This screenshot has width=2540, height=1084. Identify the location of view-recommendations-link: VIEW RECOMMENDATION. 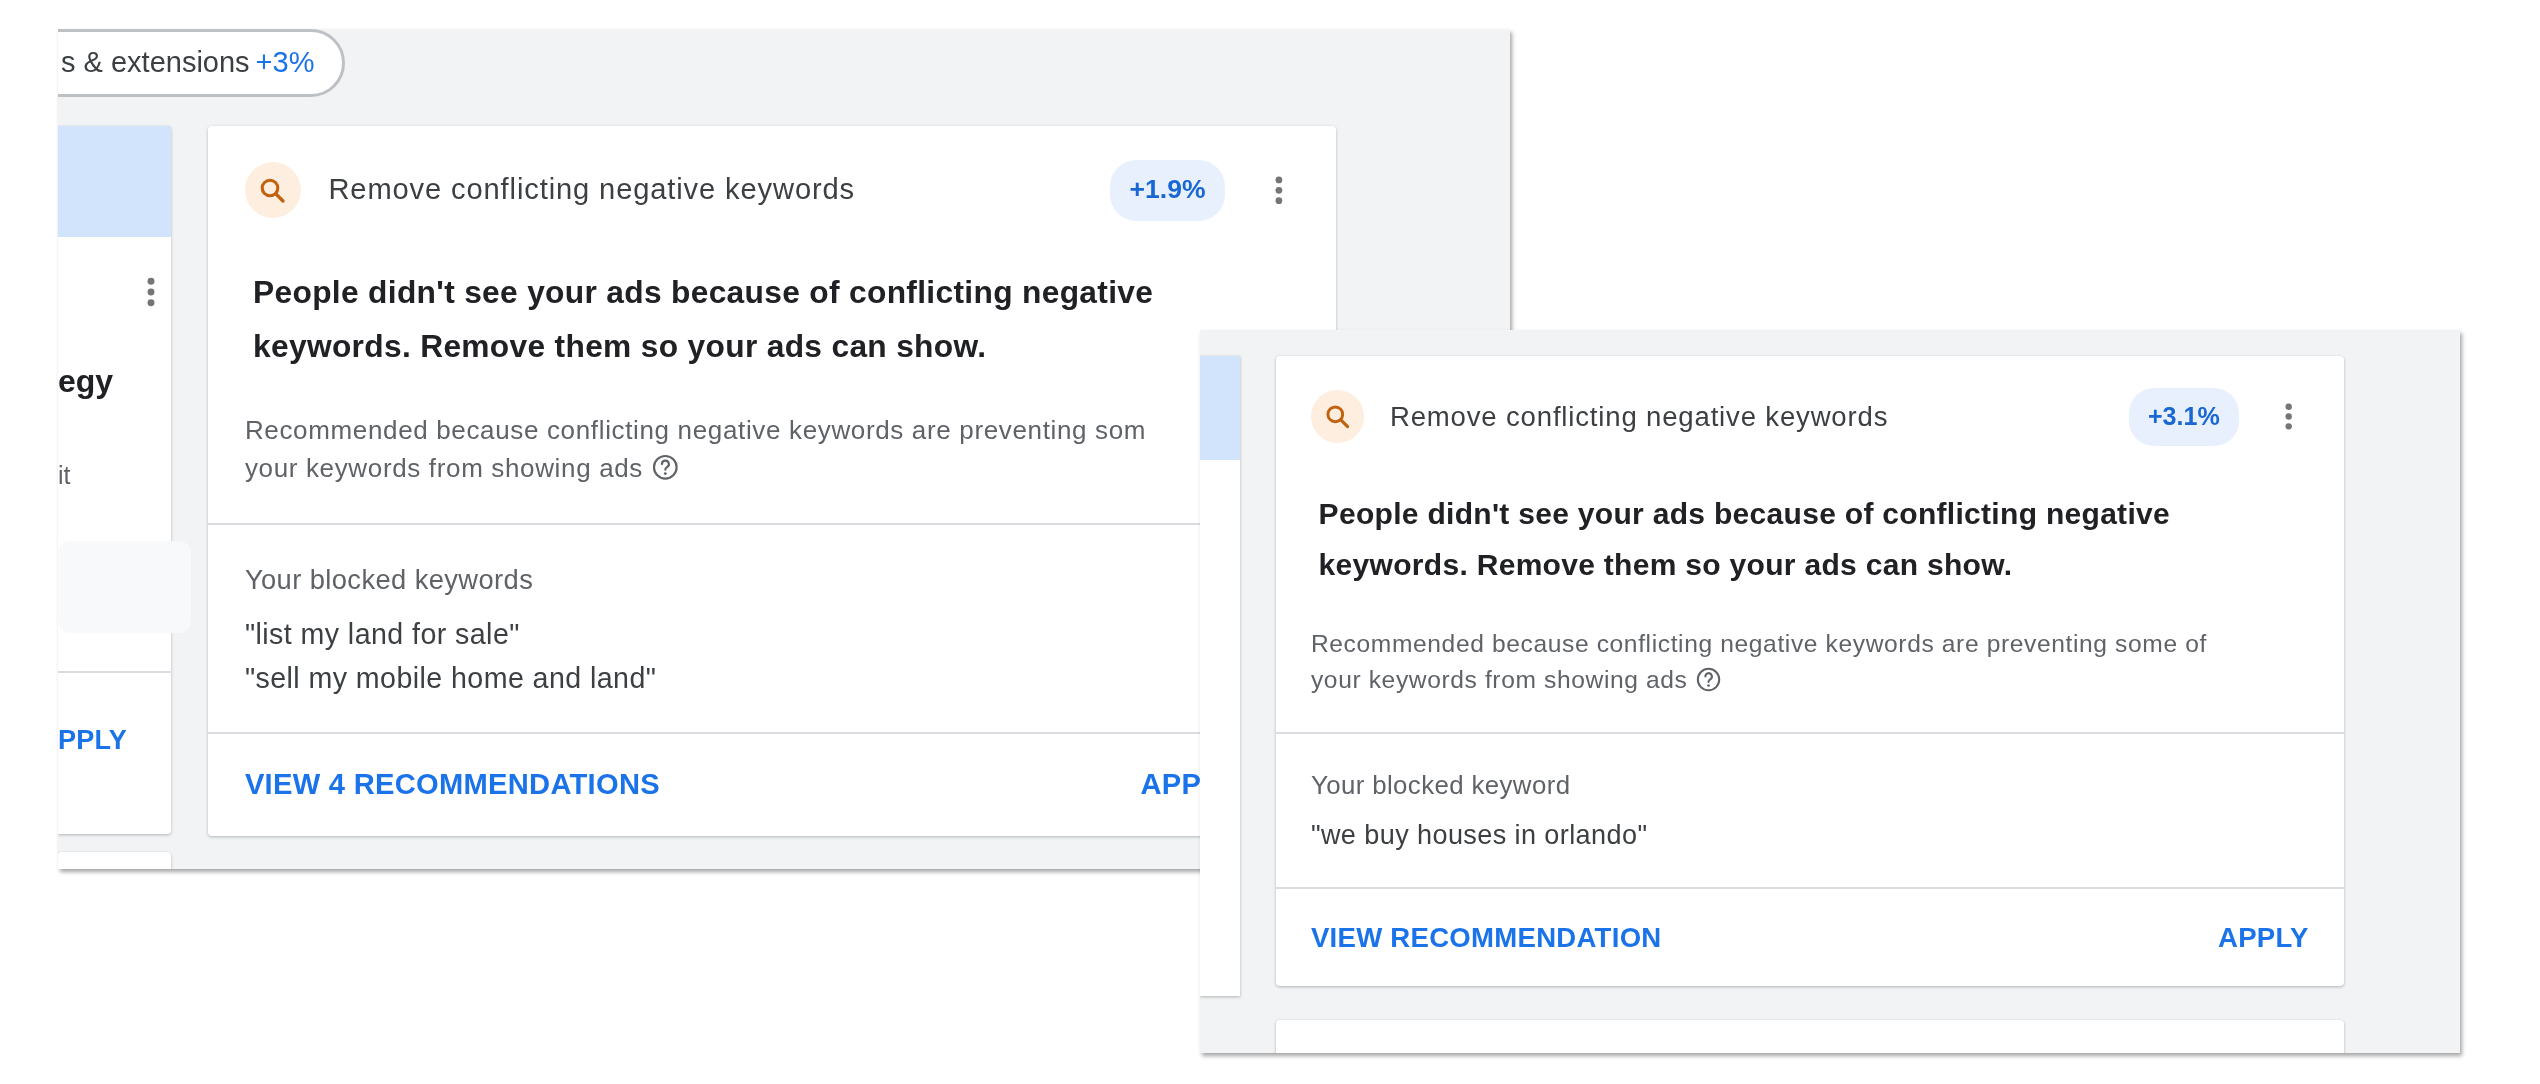
(1486, 938).